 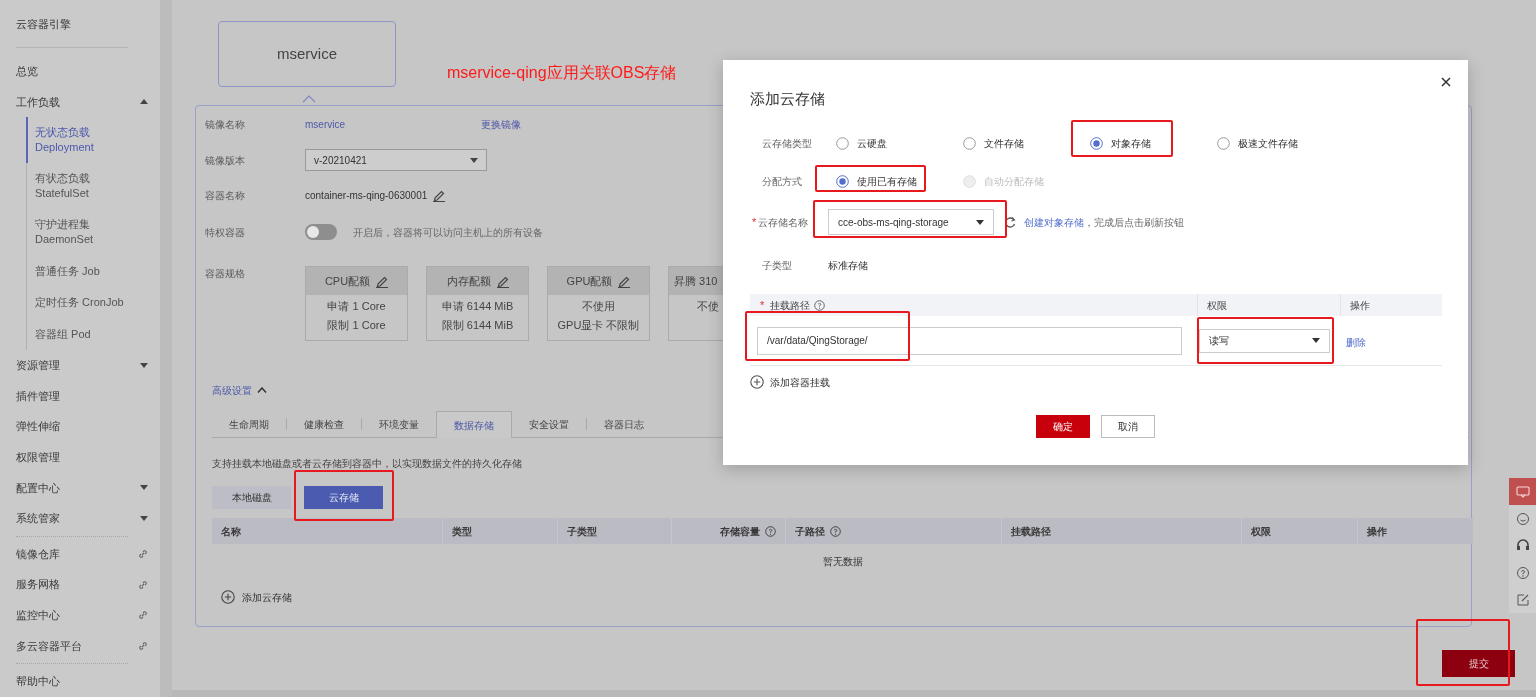 What do you see at coordinates (367, 464) in the screenshot?
I see `description-text: 支持挂载本地磁盘或者云存储到容器中，以实现数据文件的持久化存储` at bounding box center [367, 464].